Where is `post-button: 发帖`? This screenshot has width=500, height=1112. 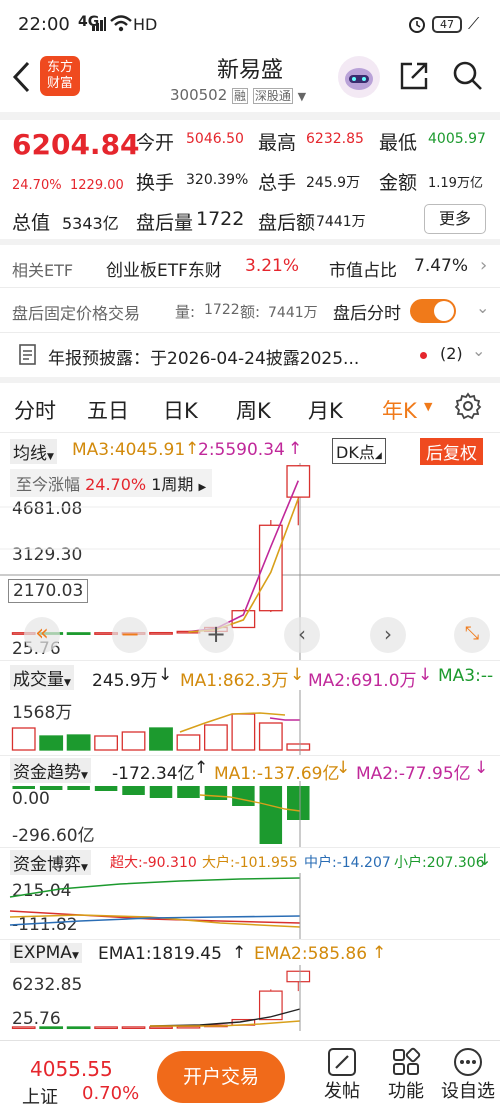
post-button: 发帖 is located at coordinates (342, 1078).